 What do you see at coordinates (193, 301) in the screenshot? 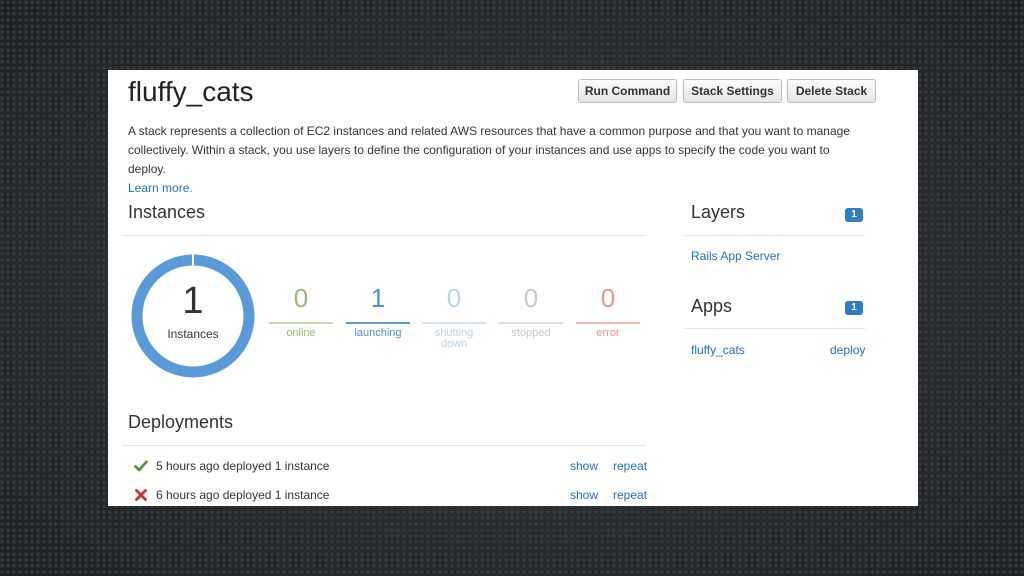
I see `instances-total: 1` at bounding box center [193, 301].